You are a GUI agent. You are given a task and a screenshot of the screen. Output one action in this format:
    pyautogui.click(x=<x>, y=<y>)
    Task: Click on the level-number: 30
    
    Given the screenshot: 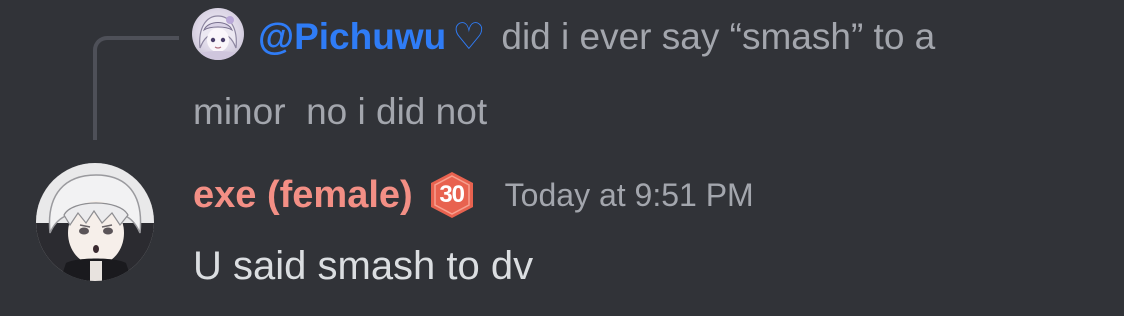 What is the action you would take?
    pyautogui.click(x=452, y=194)
    